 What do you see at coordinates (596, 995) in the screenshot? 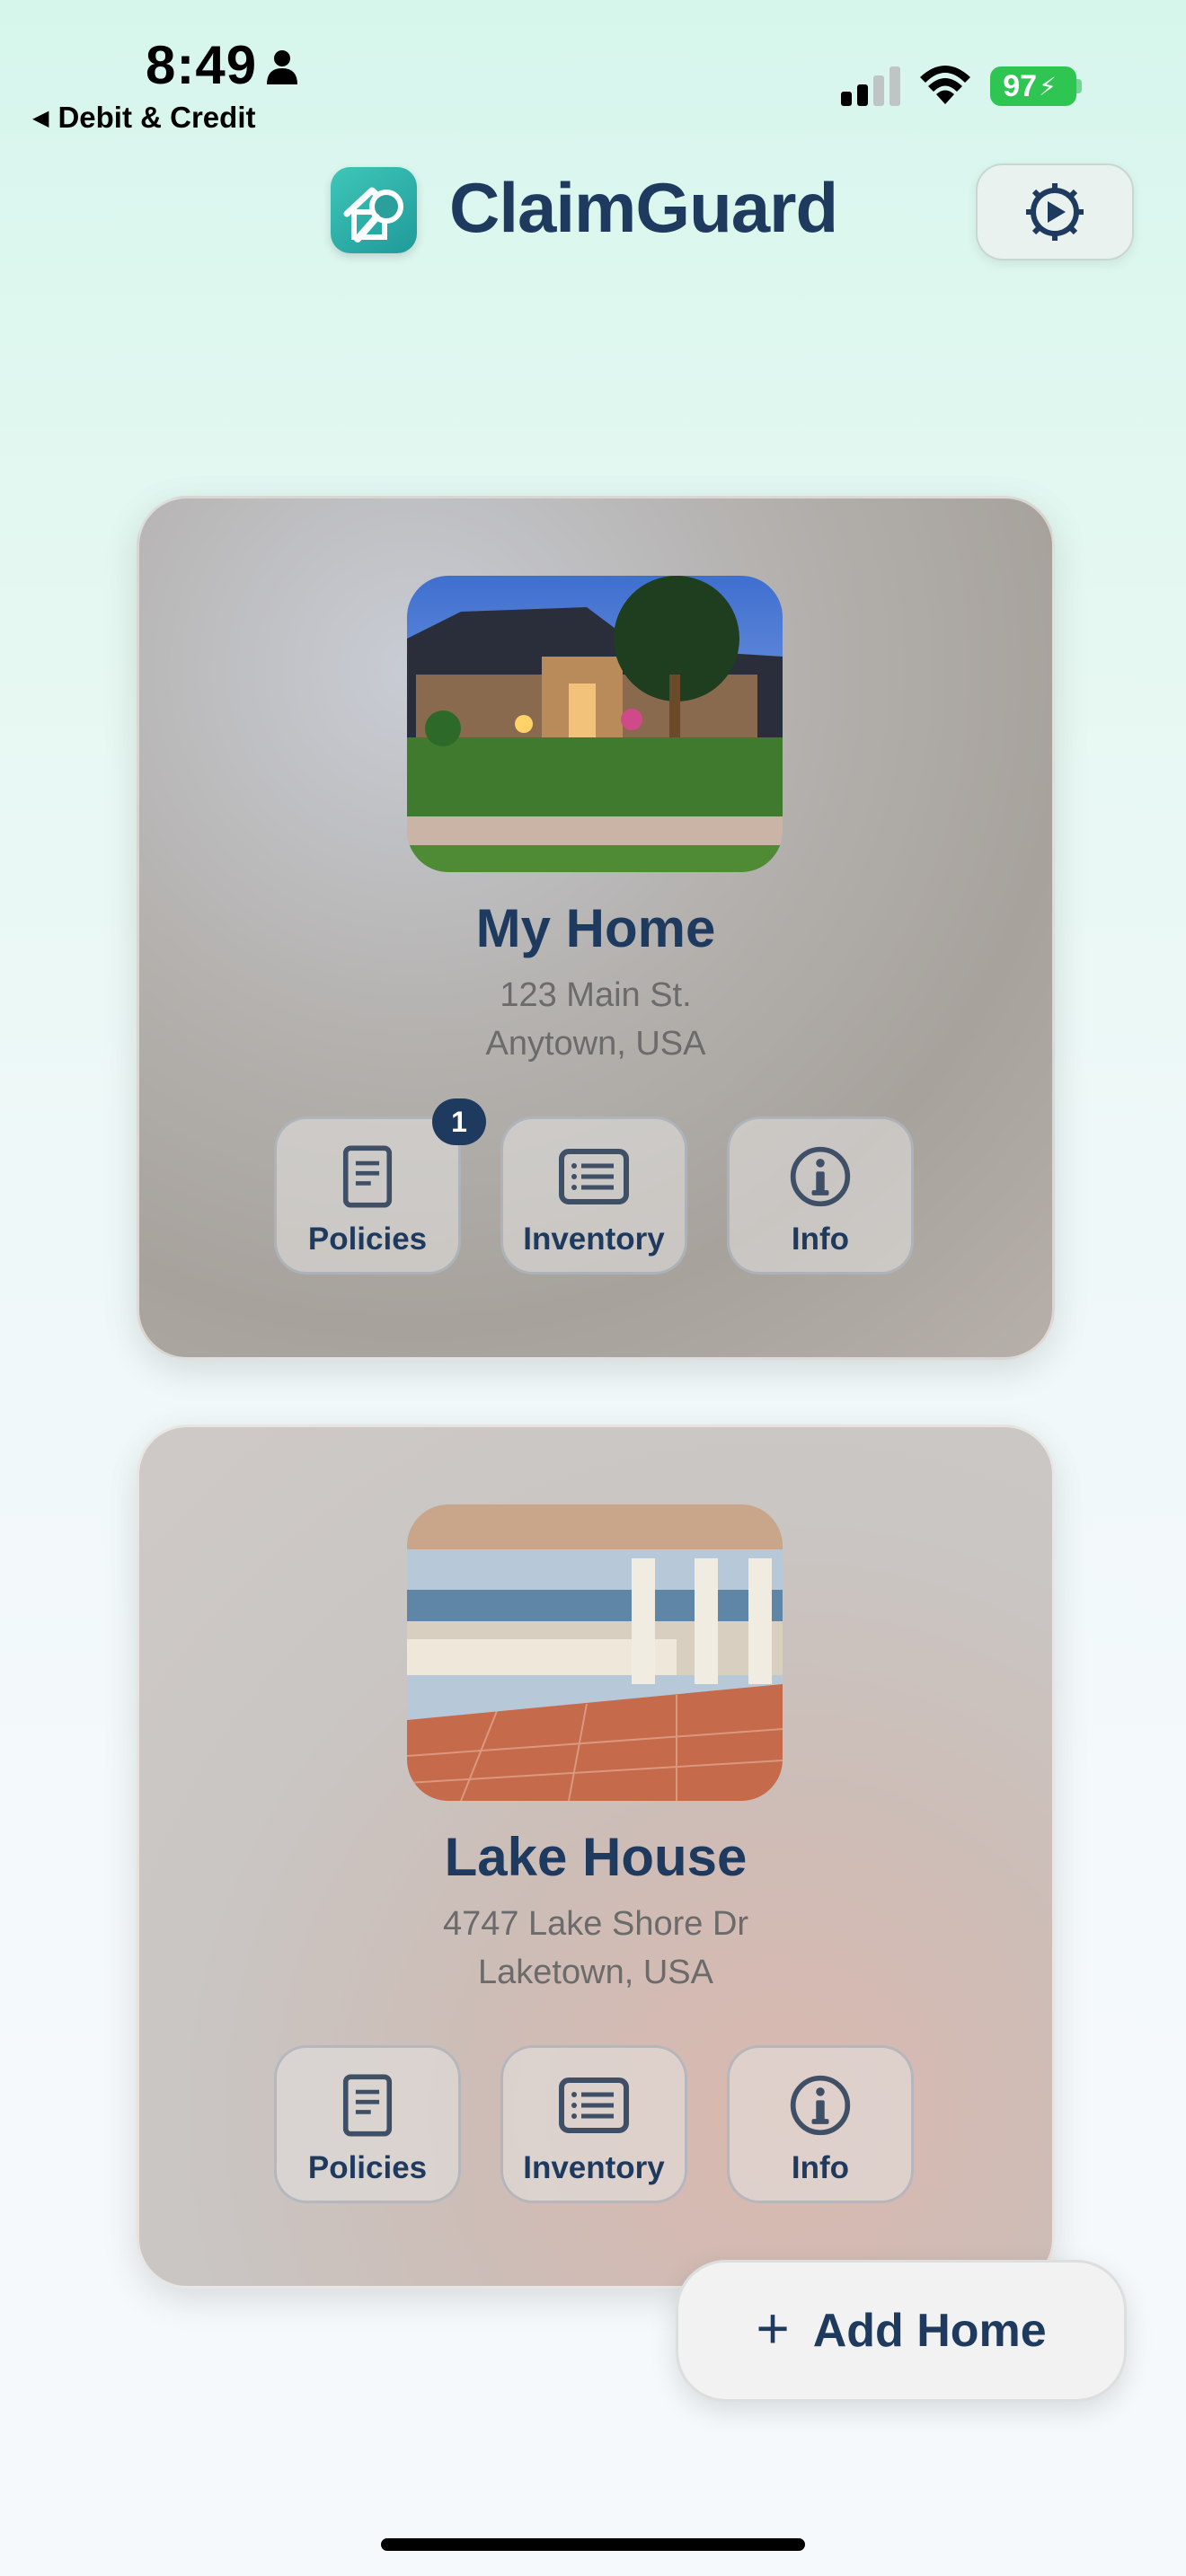
I see `address-line-1: 123 Main St.` at bounding box center [596, 995].